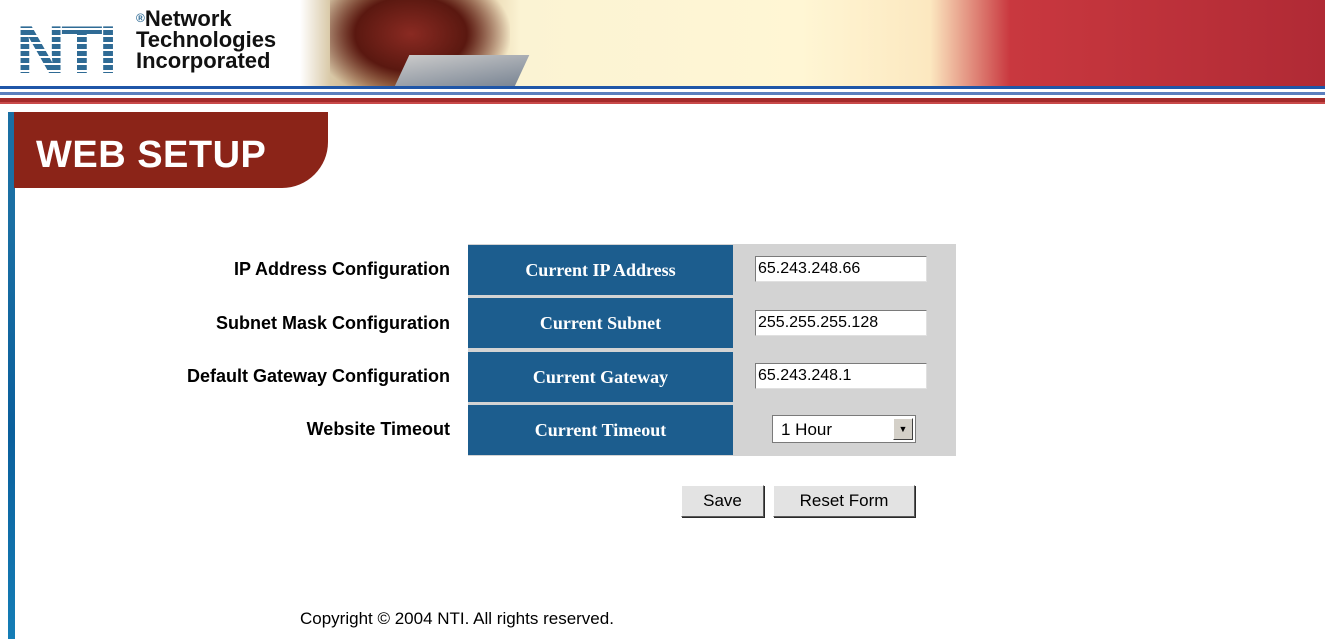  Describe the element at coordinates (140, 18) in the screenshot. I see `registered-mark: ®` at that location.